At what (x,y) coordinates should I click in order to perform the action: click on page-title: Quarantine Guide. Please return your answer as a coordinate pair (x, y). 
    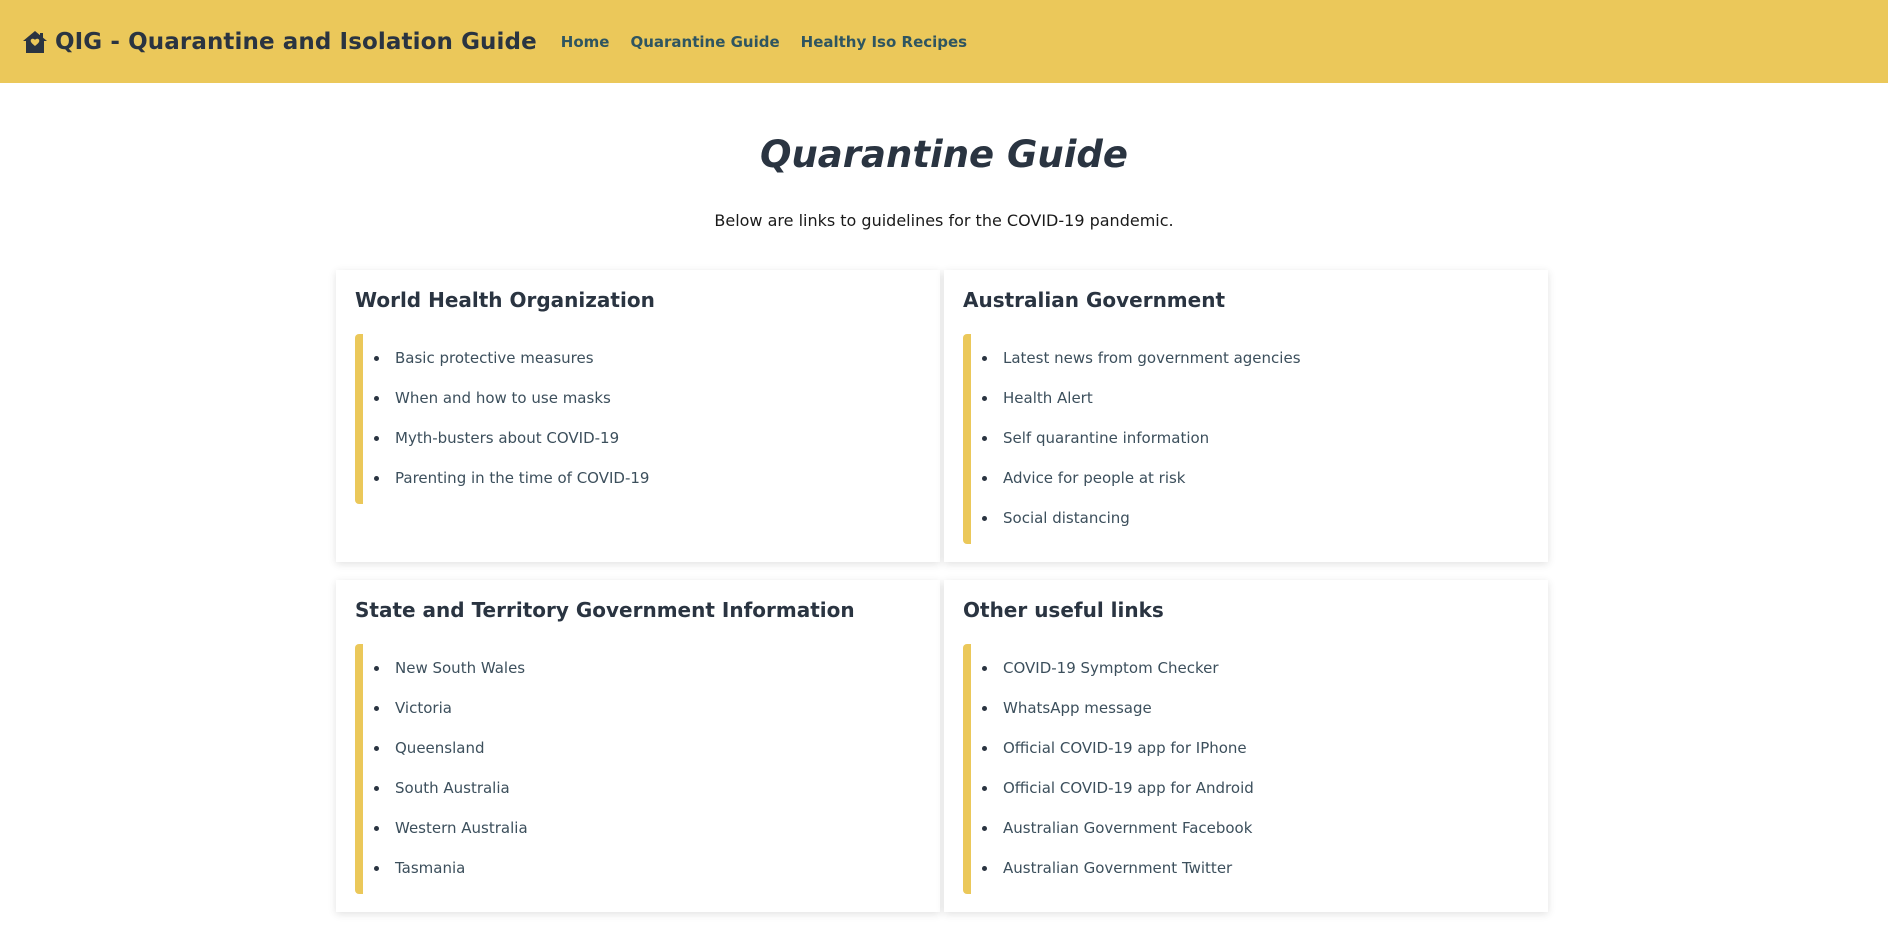
    Looking at the image, I should click on (944, 154).